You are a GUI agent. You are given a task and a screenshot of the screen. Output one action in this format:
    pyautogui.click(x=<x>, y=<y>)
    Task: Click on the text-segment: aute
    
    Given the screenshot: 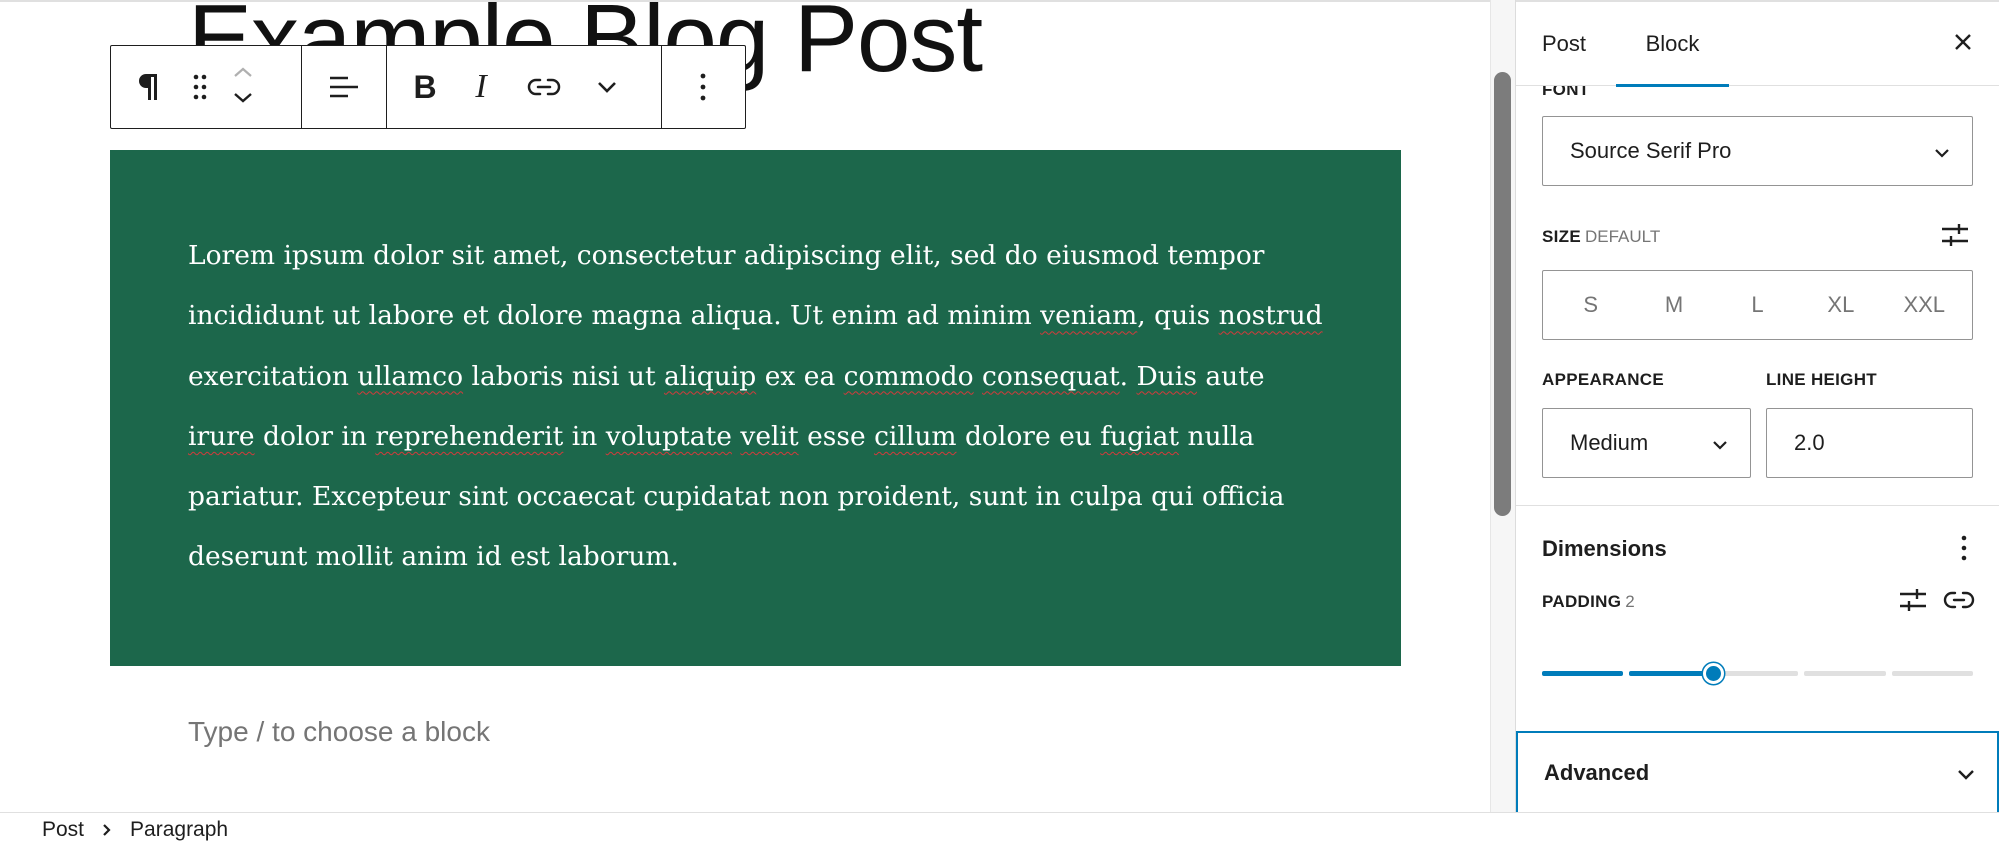 What is the action you would take?
    pyautogui.click(x=1230, y=376)
    